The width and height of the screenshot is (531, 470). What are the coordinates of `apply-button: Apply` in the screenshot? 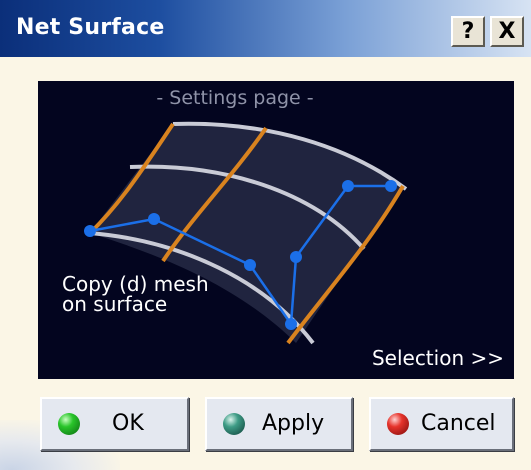 It's located at (279, 424).